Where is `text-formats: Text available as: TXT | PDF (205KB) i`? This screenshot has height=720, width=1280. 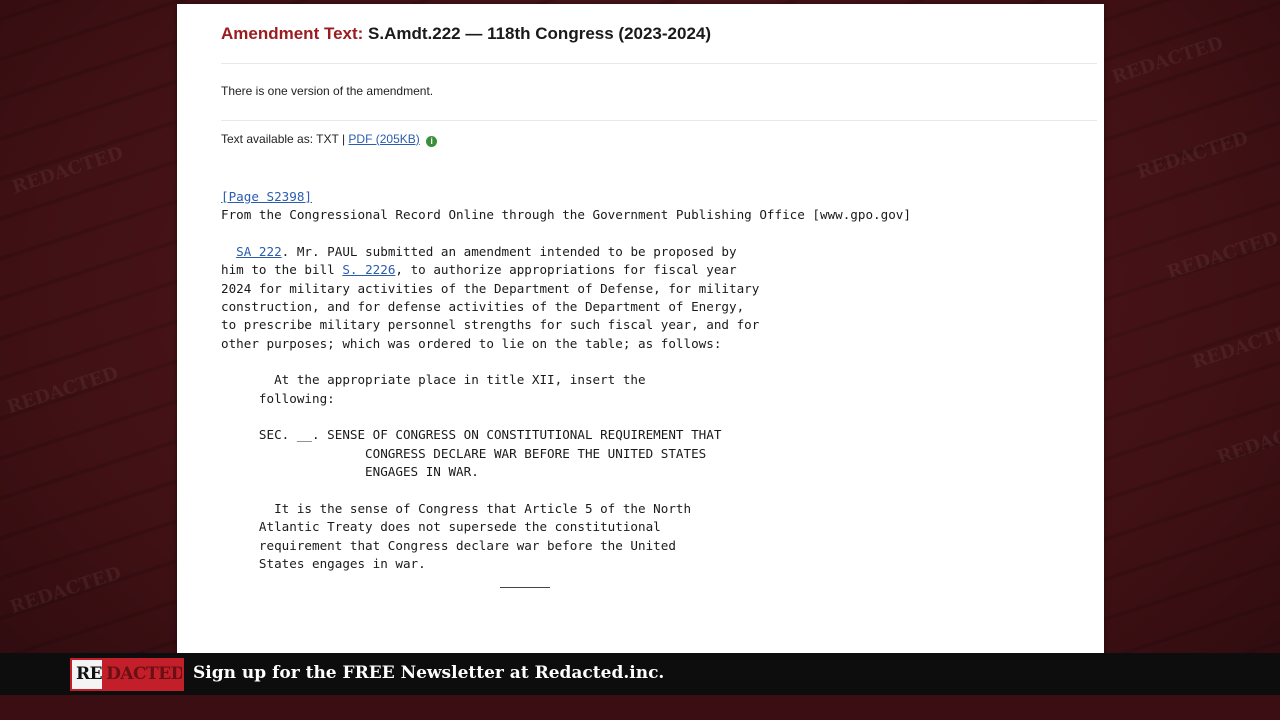
text-formats: Text available as: TXT | PDF (205KB) i is located at coordinates (329, 139).